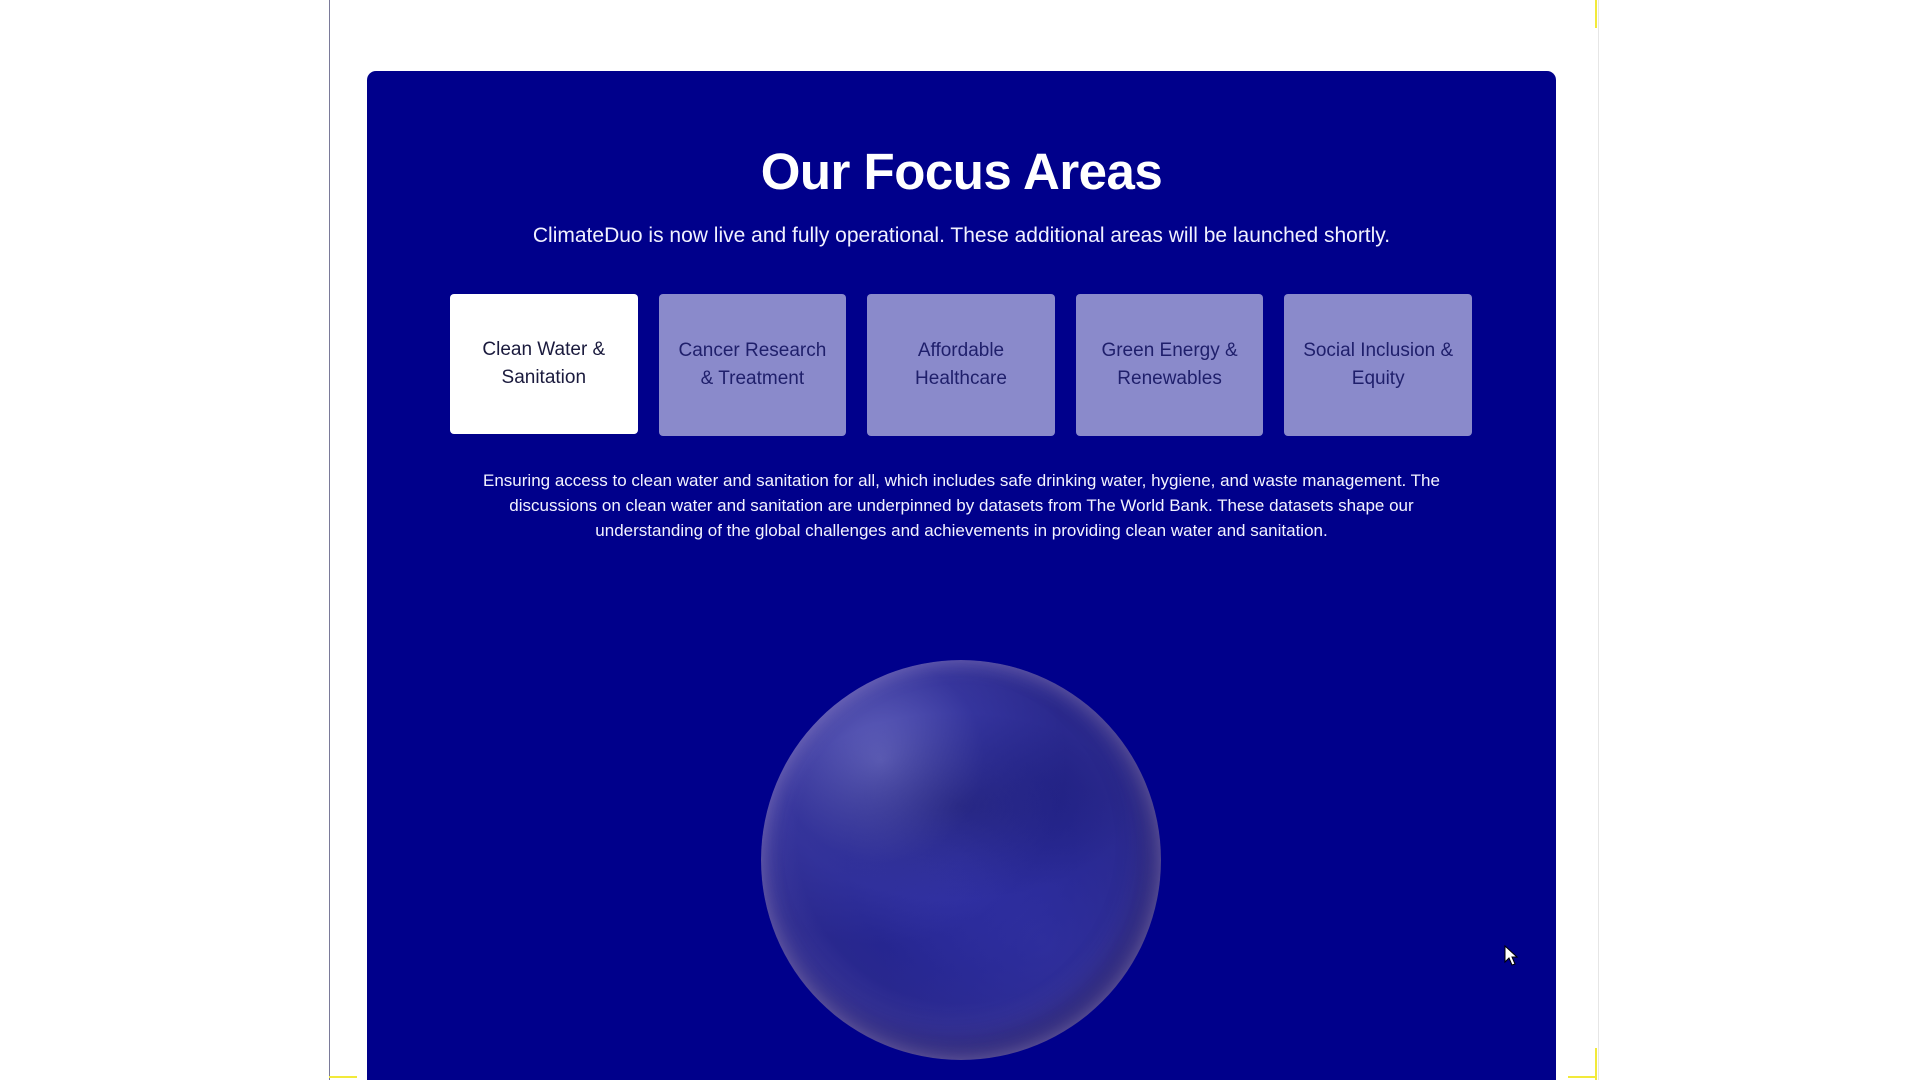  Describe the element at coordinates (752, 365) in the screenshot. I see `tab-cancer-research-treatment: Cancer Research & Treatment` at that location.